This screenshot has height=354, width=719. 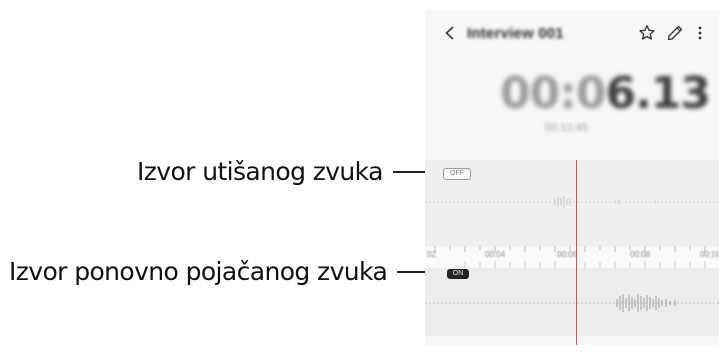 I want to click on callout-muted-source: Izvor utišanog zvuka, so click(x=285, y=171).